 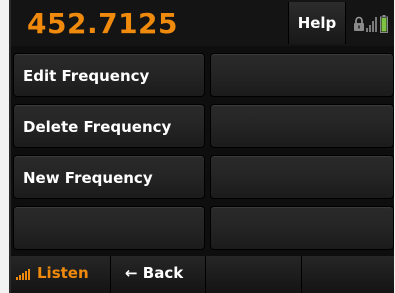 What do you see at coordinates (103, 23) in the screenshot?
I see `frequency-display: 452.7125` at bounding box center [103, 23].